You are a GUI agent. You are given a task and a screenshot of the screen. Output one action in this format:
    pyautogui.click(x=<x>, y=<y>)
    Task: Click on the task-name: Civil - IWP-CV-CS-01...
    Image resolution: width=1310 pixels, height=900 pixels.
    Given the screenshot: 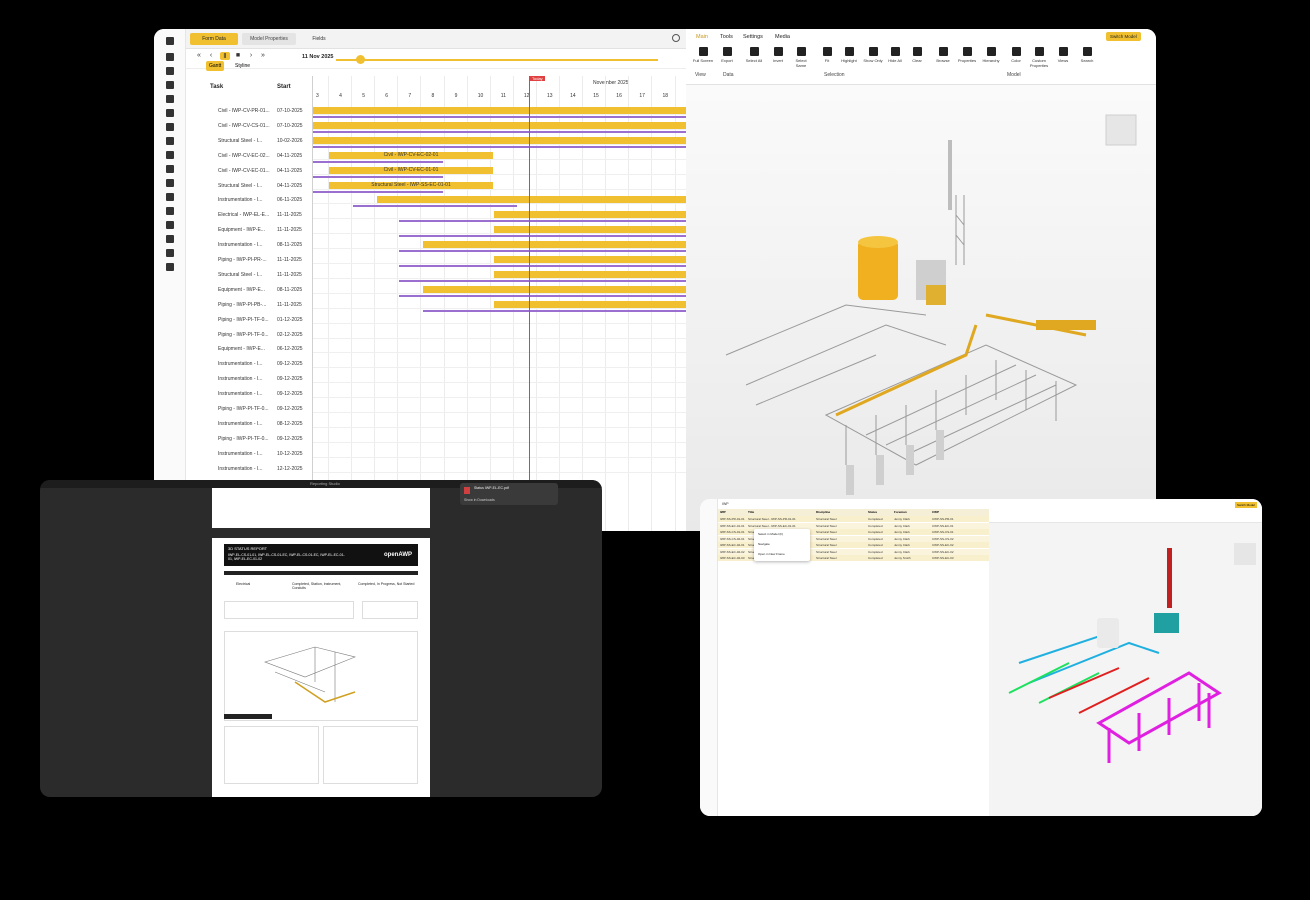 What is the action you would take?
    pyautogui.click(x=244, y=126)
    